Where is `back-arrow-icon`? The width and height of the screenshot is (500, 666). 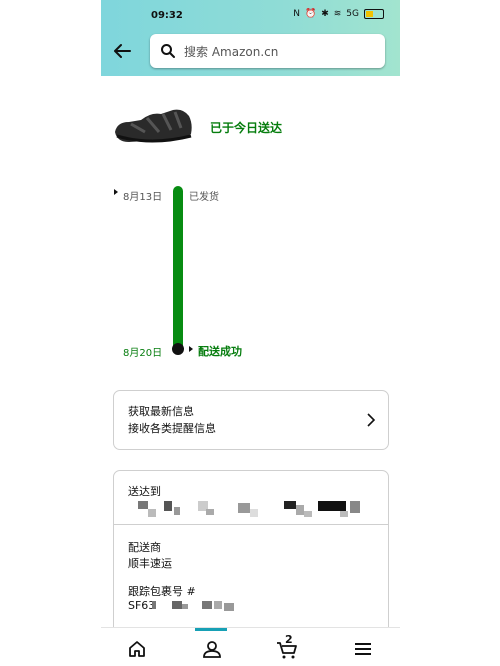
back-arrow-icon is located at coordinates (122, 51).